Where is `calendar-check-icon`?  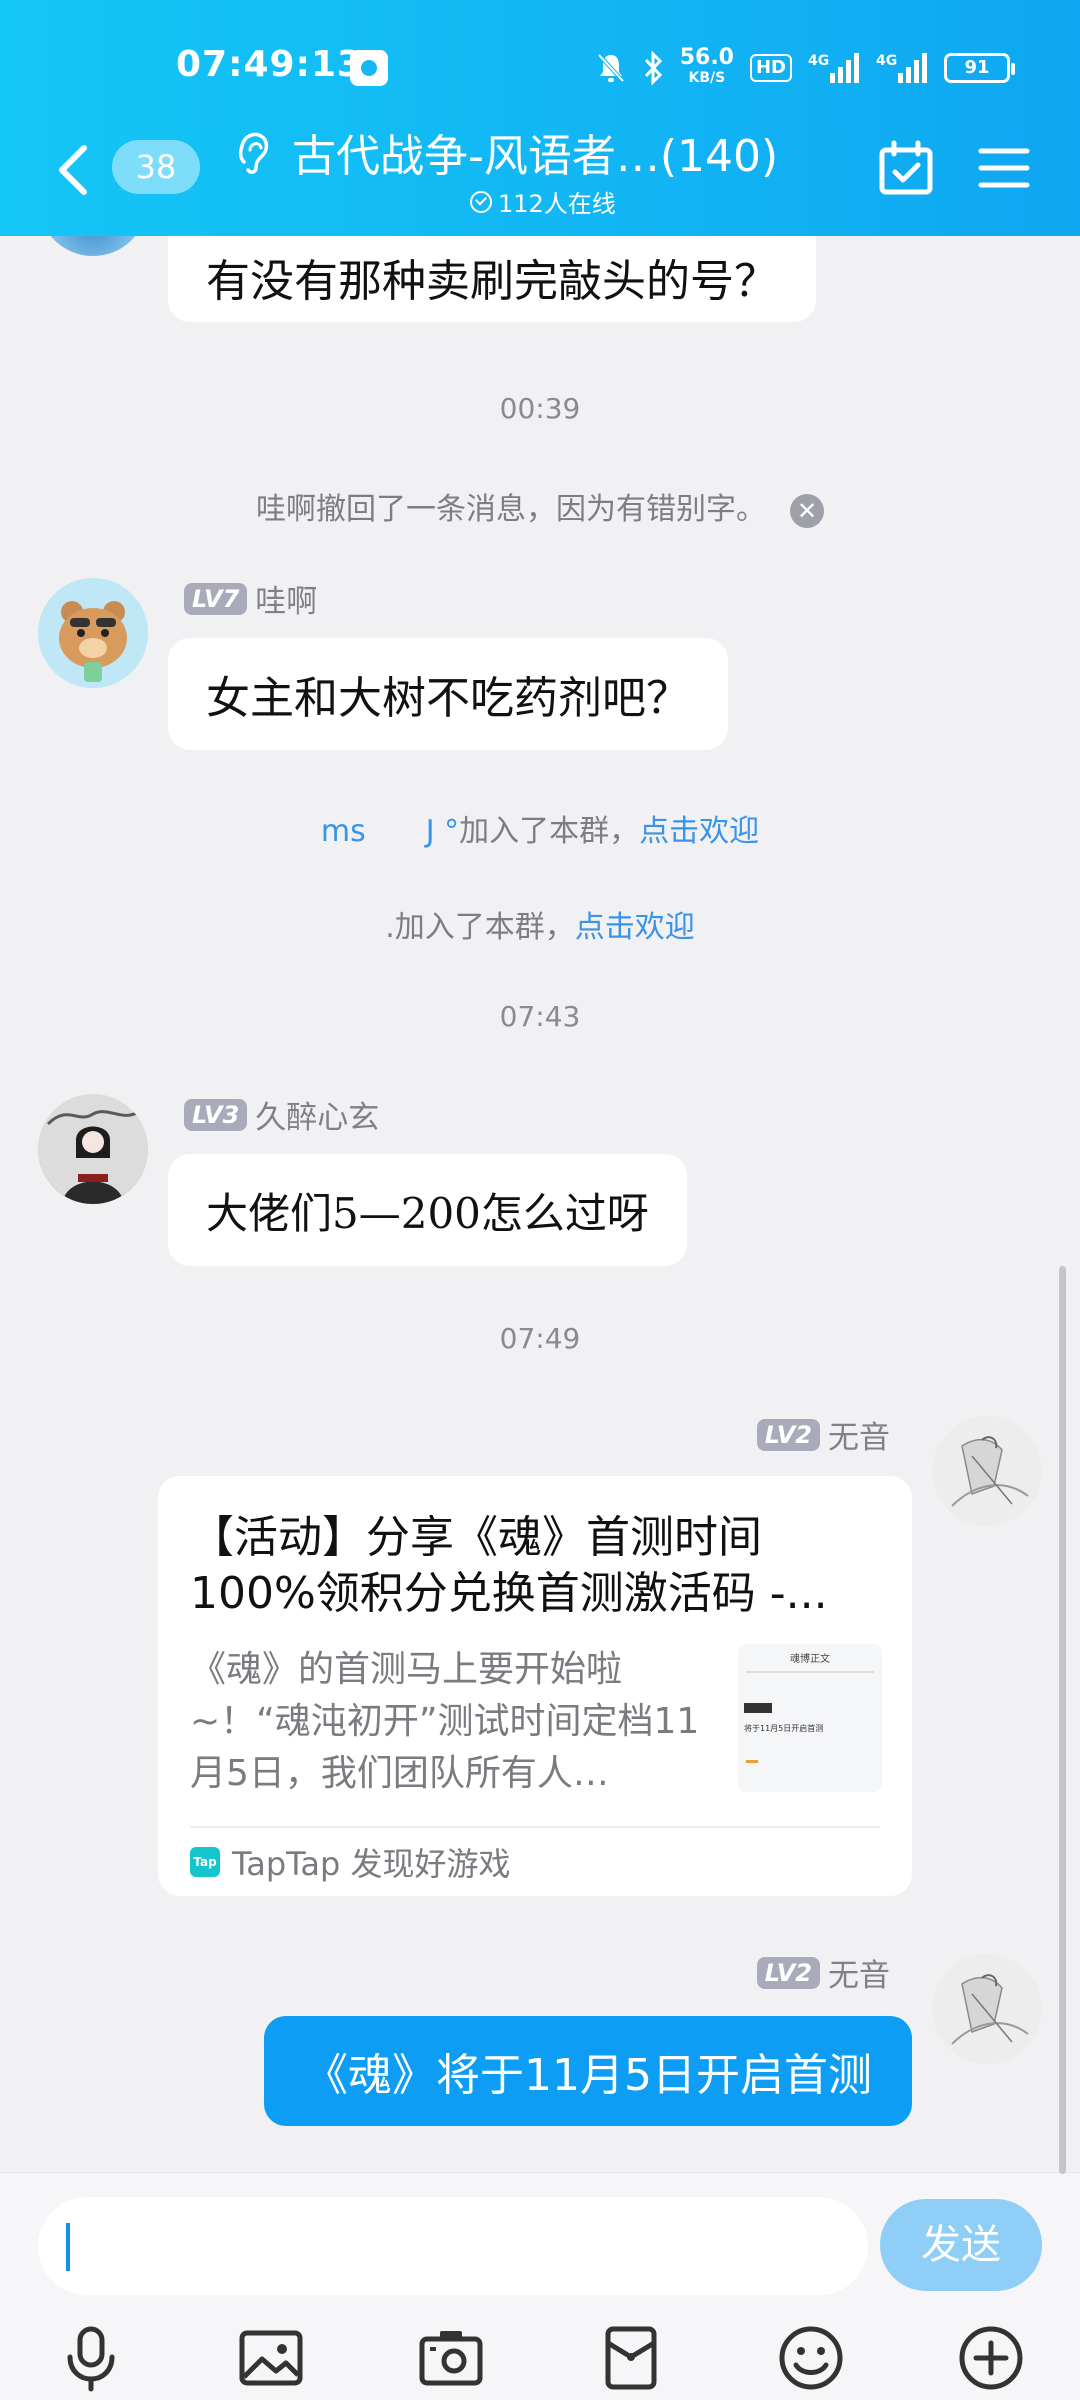 calendar-check-icon is located at coordinates (906, 168).